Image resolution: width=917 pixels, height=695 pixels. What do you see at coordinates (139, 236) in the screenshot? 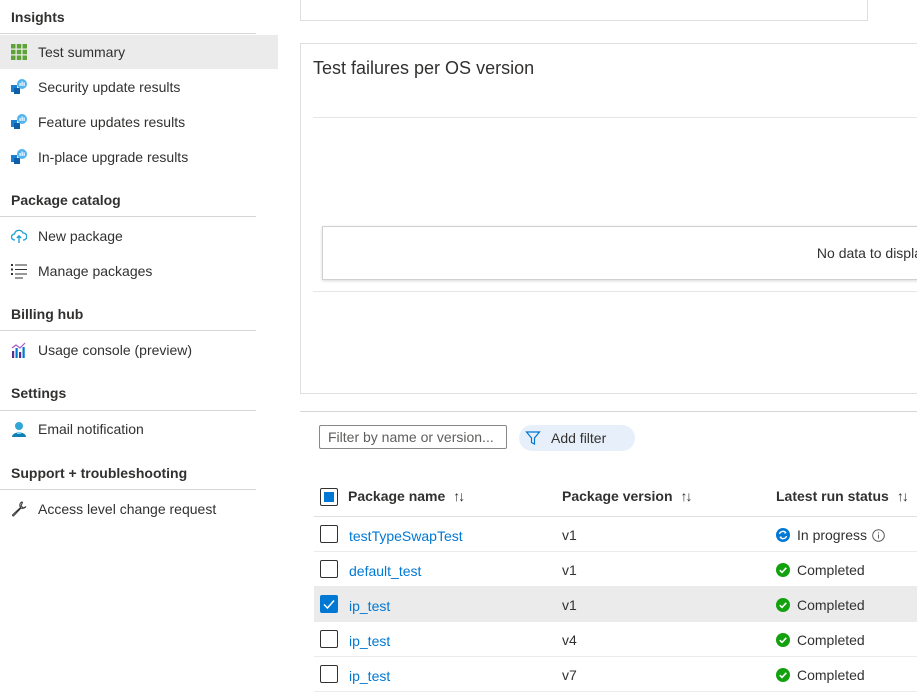
I see `sidebar-item-new-package: New package` at bounding box center [139, 236].